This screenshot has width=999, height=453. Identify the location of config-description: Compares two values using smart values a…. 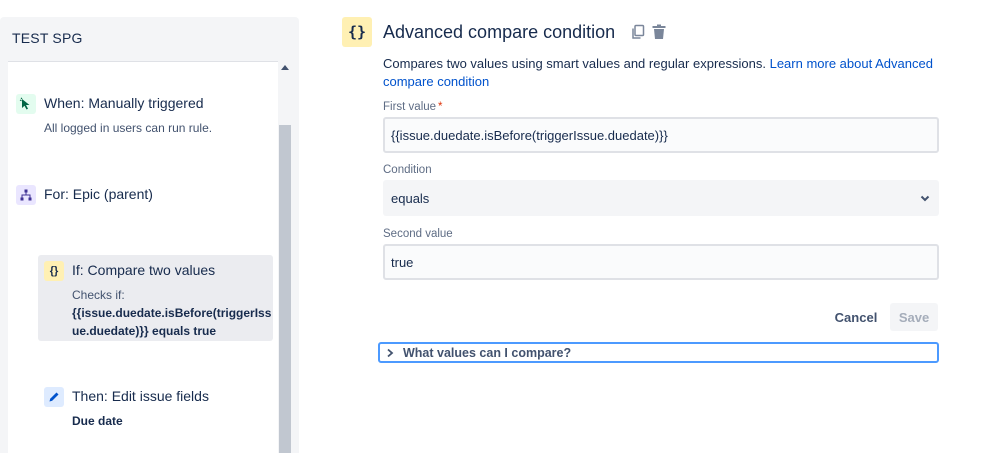
(663, 73).